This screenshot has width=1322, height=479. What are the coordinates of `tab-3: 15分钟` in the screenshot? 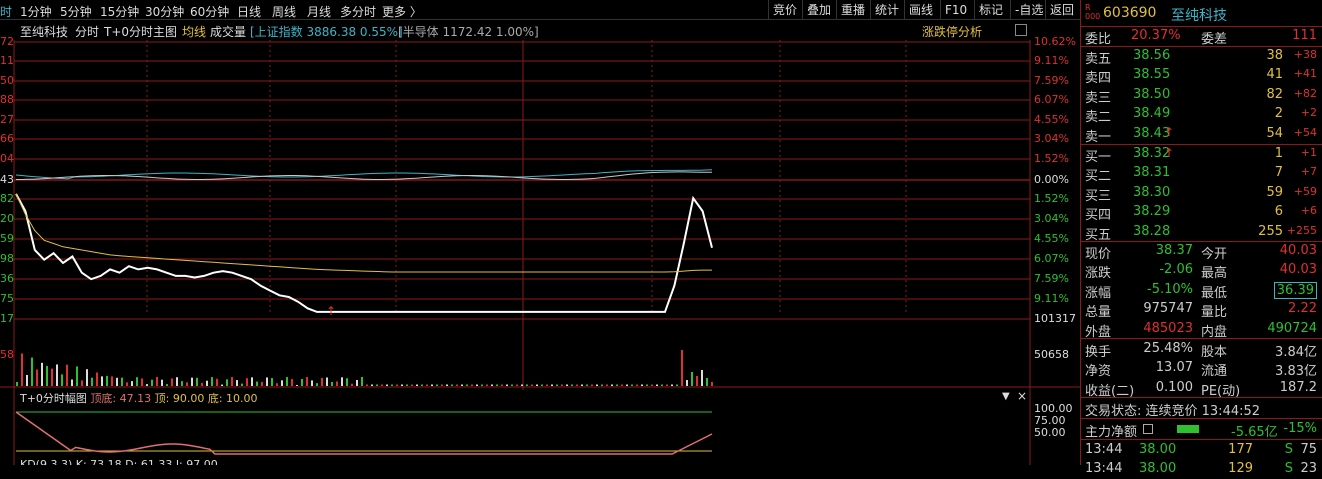 It's located at (119, 11).